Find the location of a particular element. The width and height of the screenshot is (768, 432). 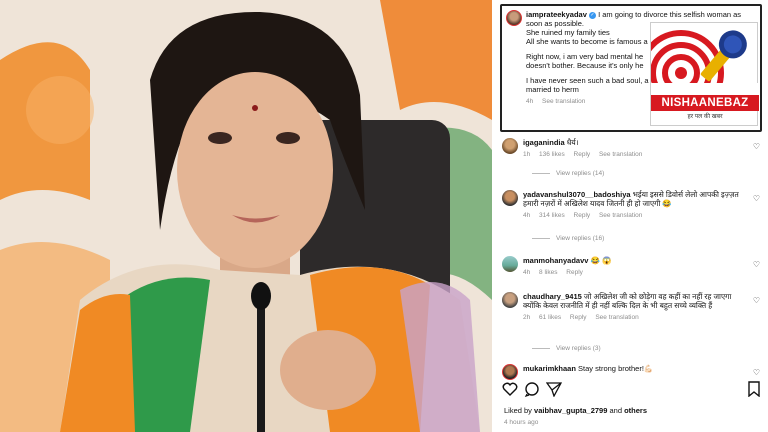

caption-line: married to herm is located at coordinates (552, 89).